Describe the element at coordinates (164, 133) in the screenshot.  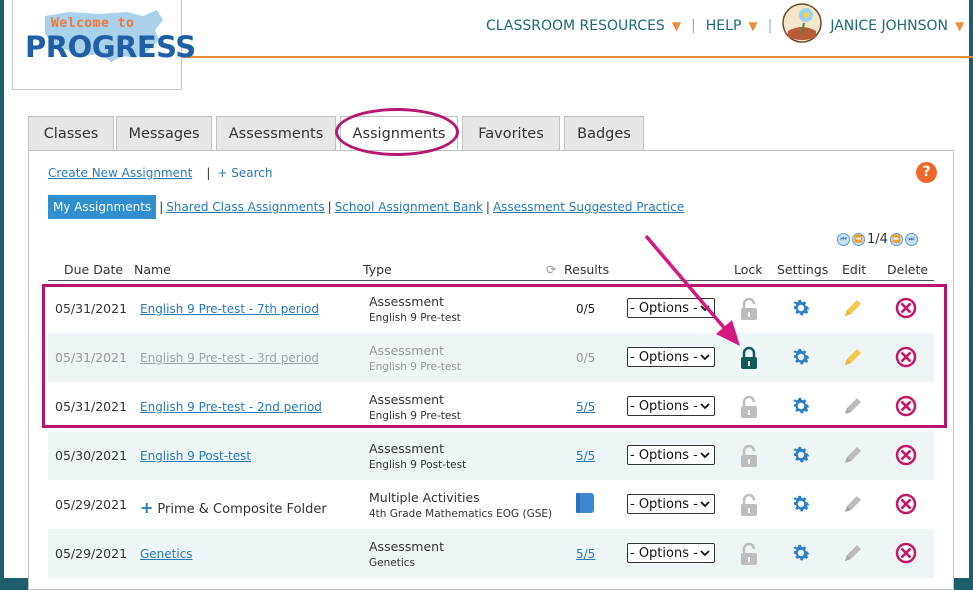
I see `tab-messages: Messages` at that location.